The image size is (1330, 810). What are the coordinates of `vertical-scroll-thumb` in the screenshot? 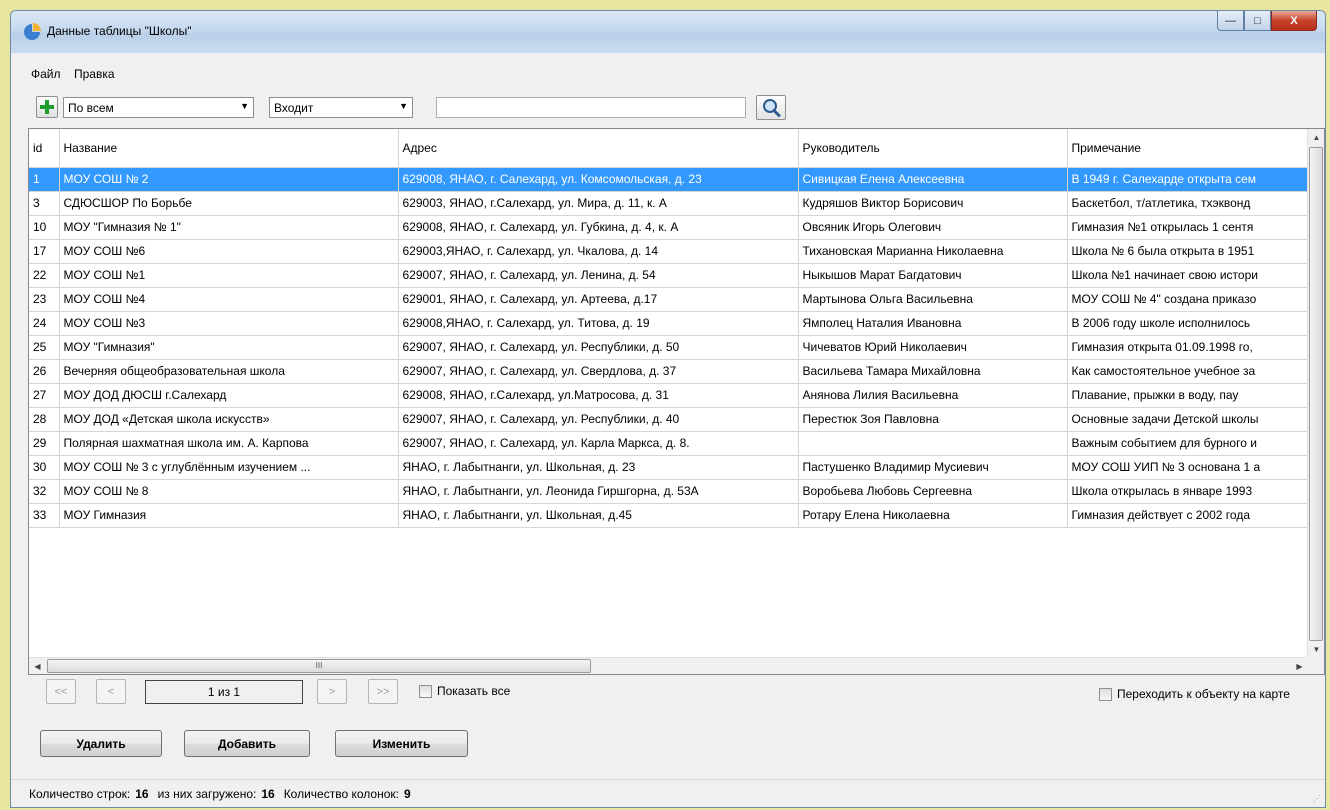 It's located at (1316, 394).